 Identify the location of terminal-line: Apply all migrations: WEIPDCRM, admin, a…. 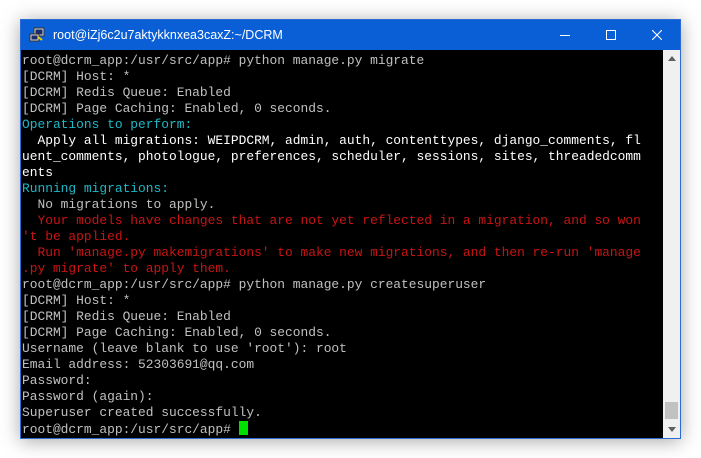
(331, 140).